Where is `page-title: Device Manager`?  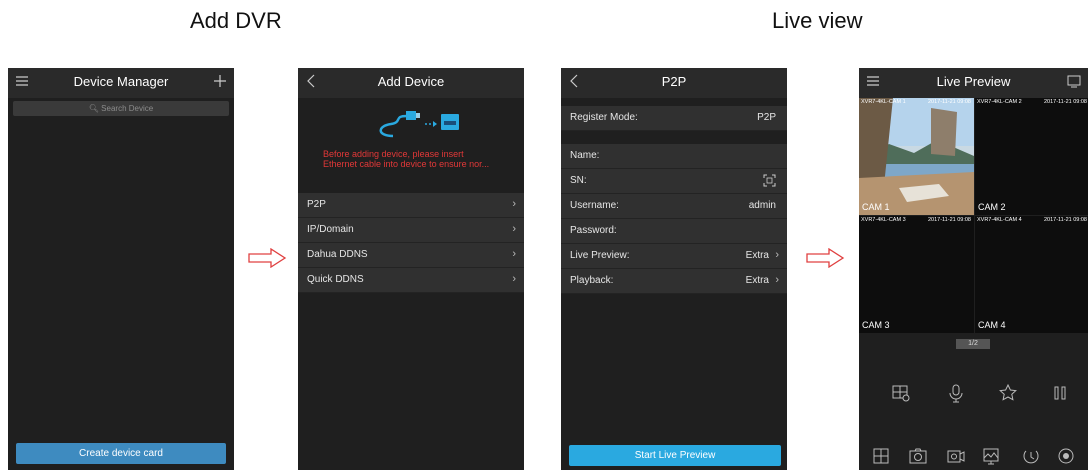
page-title: Device Manager is located at coordinates (121, 81).